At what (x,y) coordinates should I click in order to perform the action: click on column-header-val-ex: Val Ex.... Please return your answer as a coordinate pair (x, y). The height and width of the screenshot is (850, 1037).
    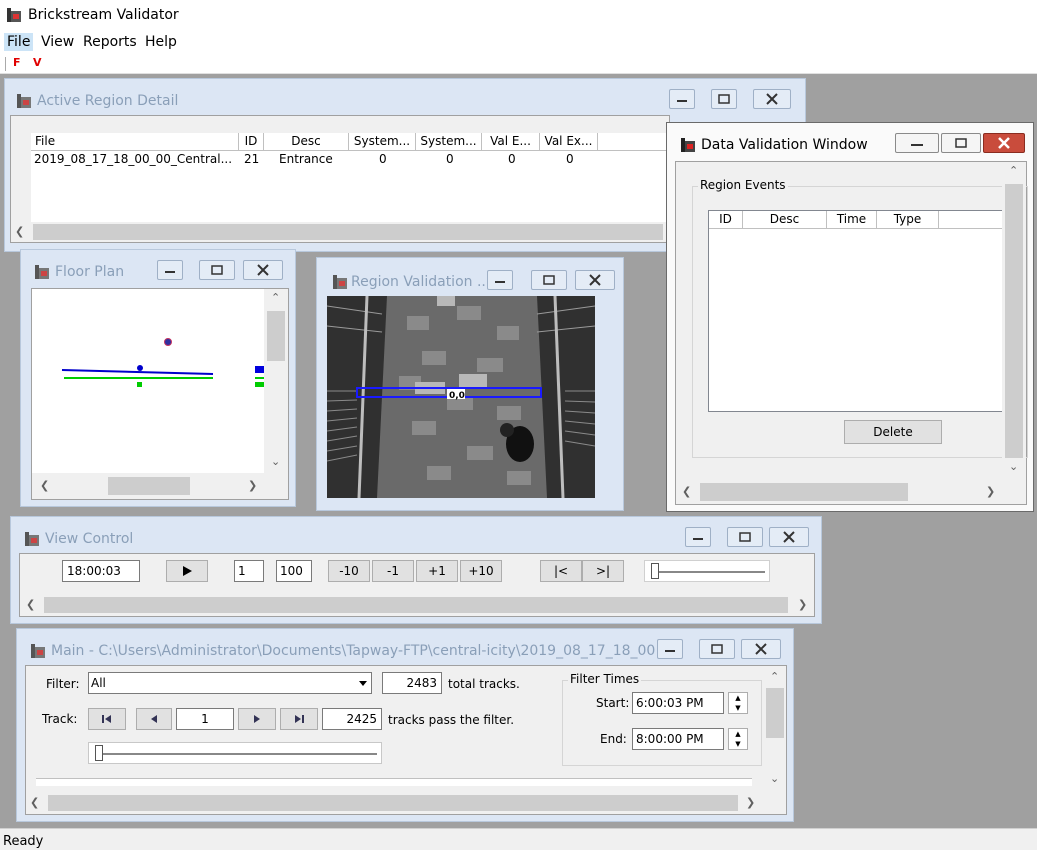
    Looking at the image, I should click on (569, 142).